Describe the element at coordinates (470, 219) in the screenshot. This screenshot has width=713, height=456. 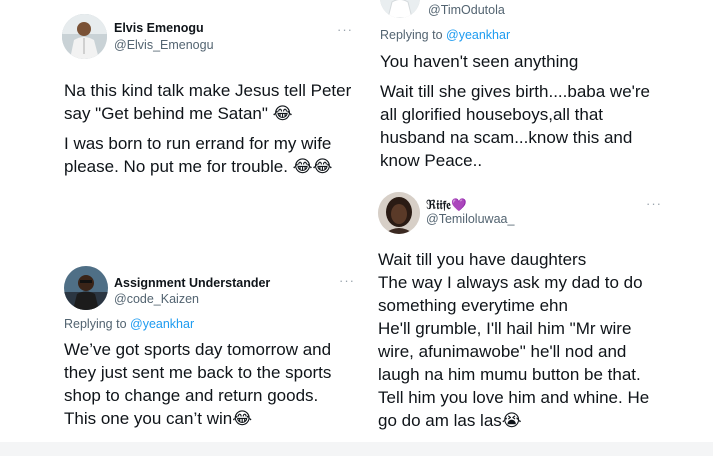
I see `user-handle: @Temiloluwaa_` at that location.